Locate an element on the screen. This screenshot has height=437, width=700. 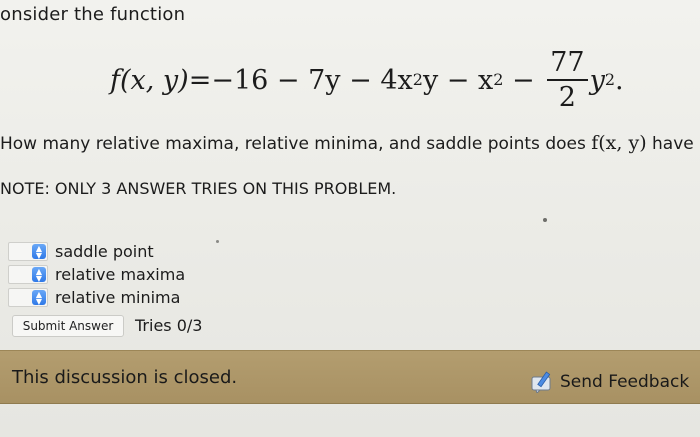
fraction-numerator: 77 is located at coordinates (567, 65).